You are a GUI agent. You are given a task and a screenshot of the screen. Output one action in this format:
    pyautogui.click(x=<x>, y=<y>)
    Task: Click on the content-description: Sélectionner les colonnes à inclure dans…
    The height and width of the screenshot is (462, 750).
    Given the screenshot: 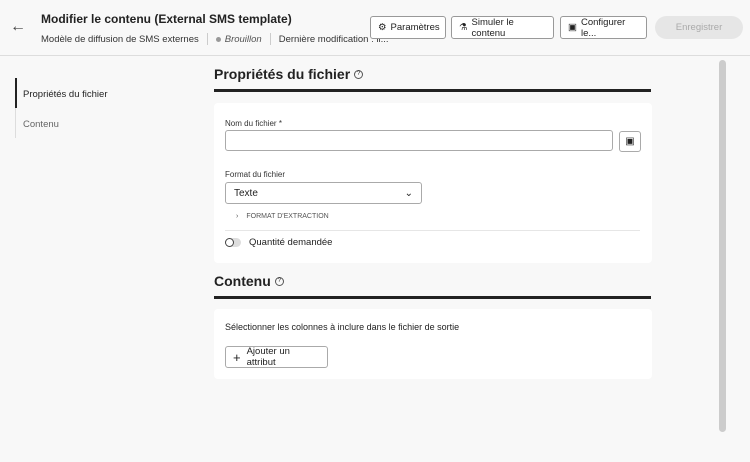 What is the action you would take?
    pyautogui.click(x=342, y=327)
    